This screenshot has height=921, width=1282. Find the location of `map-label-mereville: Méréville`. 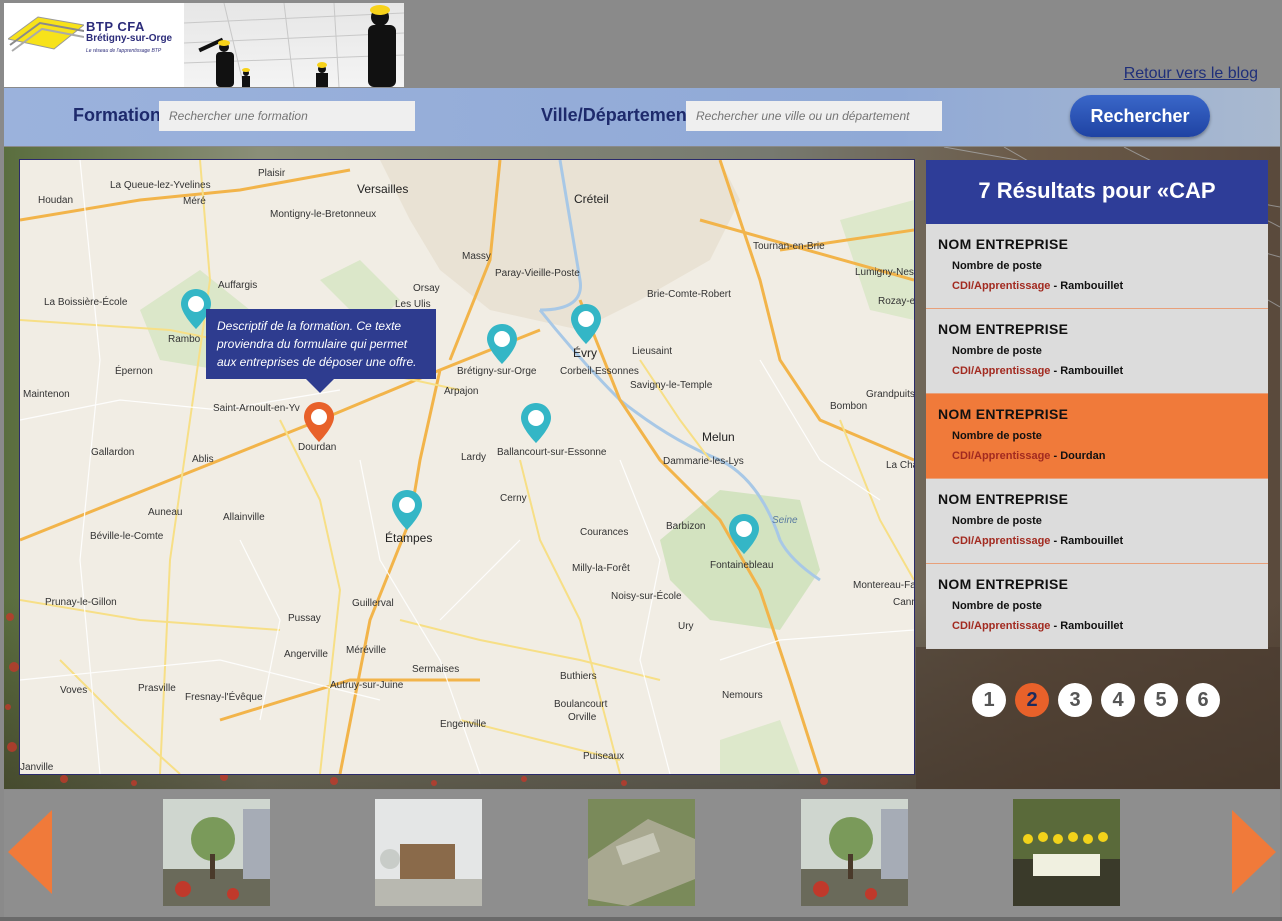

map-label-mereville: Méréville is located at coordinates (366, 650).